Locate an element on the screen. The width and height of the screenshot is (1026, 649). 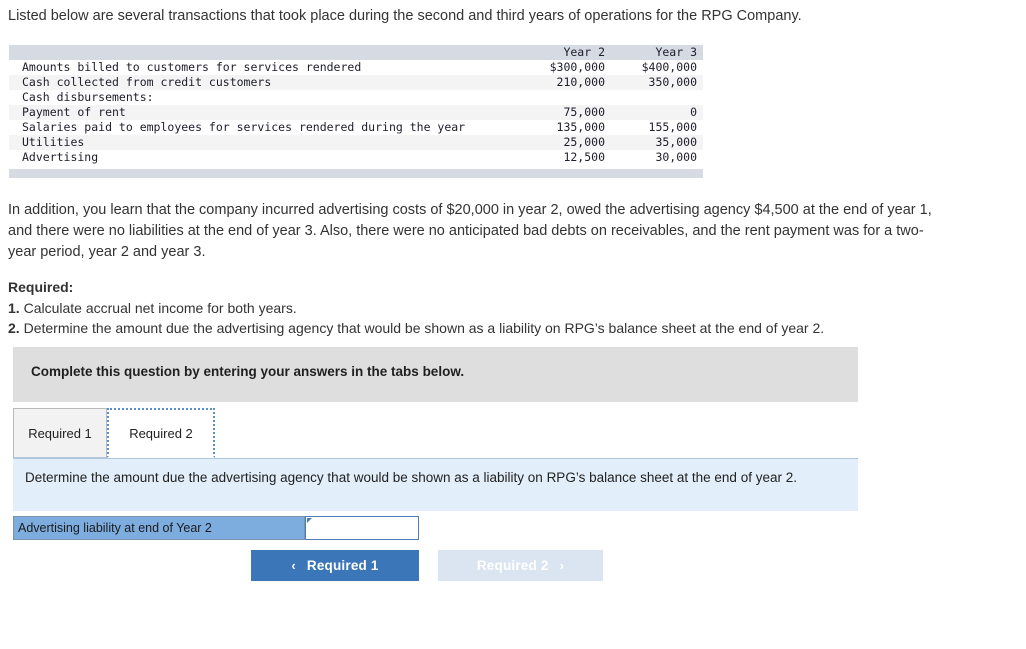
row-year2 is located at coordinates (565, 97).